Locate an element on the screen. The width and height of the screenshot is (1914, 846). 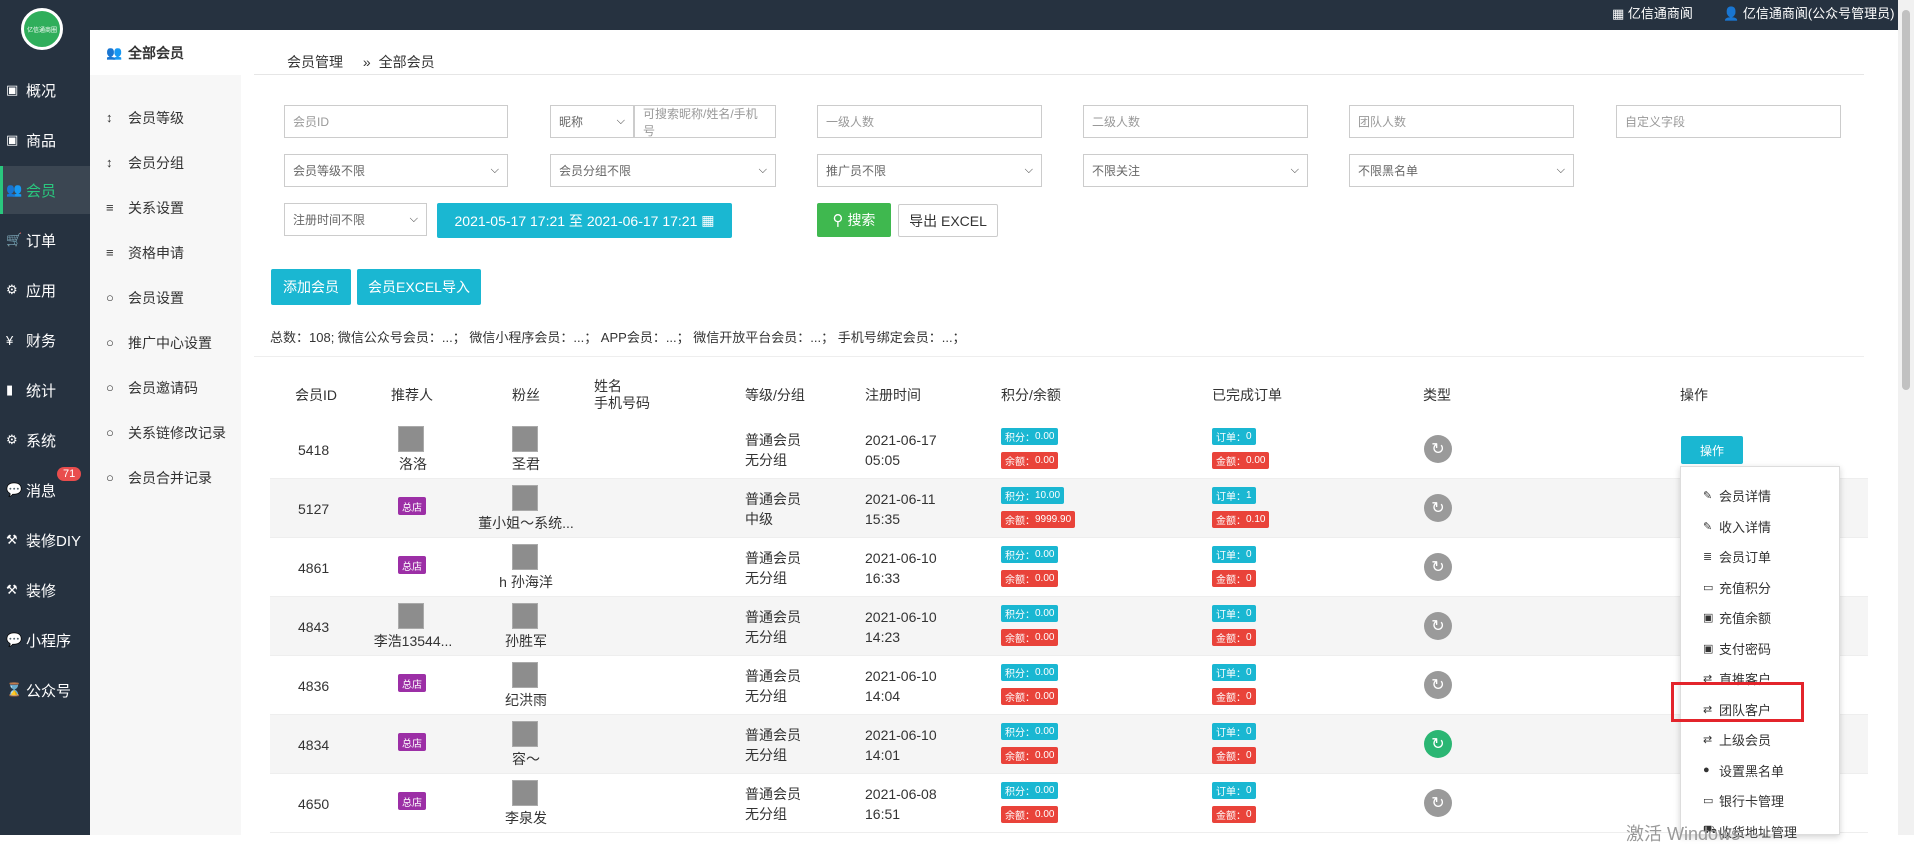
menu-item-4: ▣ 充值余额 is located at coordinates (1737, 617).